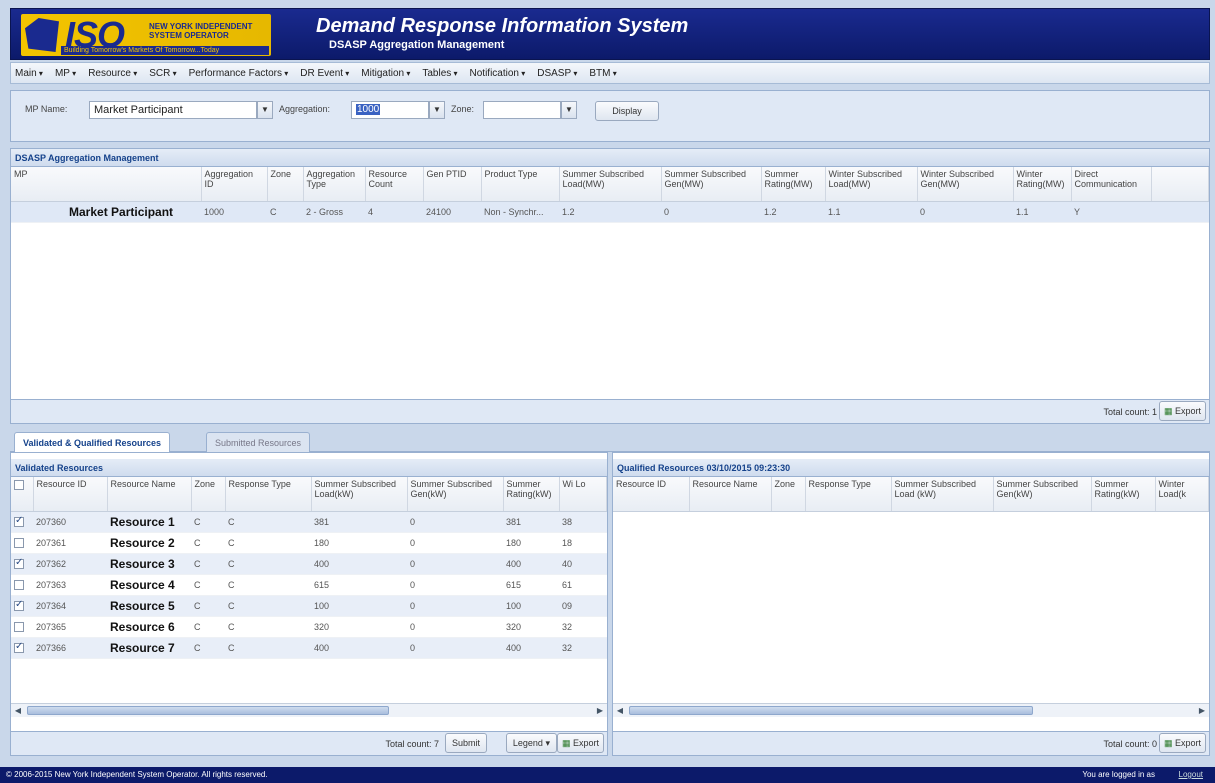  What do you see at coordinates (394, 184) in the screenshot?
I see `col-resource-count: Resource Count` at bounding box center [394, 184].